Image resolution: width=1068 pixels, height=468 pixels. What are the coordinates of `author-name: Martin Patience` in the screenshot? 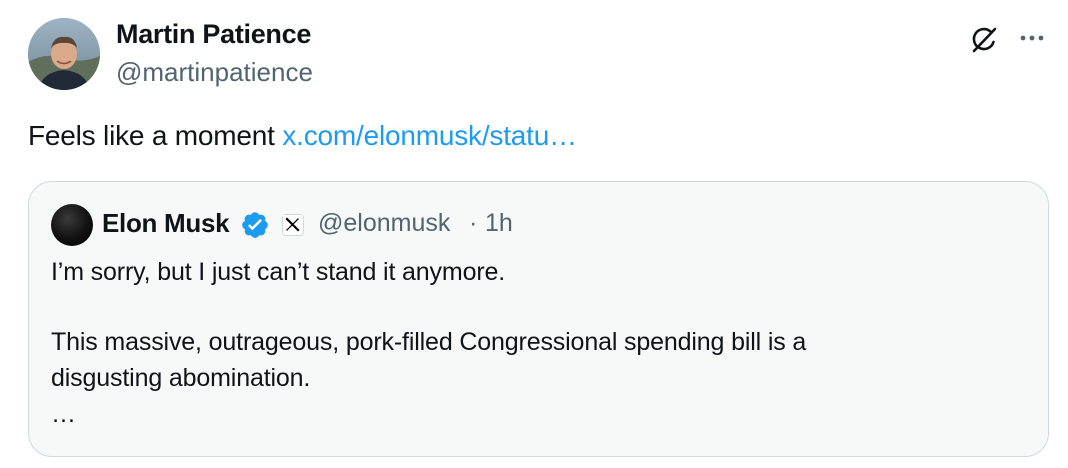 It's located at (213, 34).